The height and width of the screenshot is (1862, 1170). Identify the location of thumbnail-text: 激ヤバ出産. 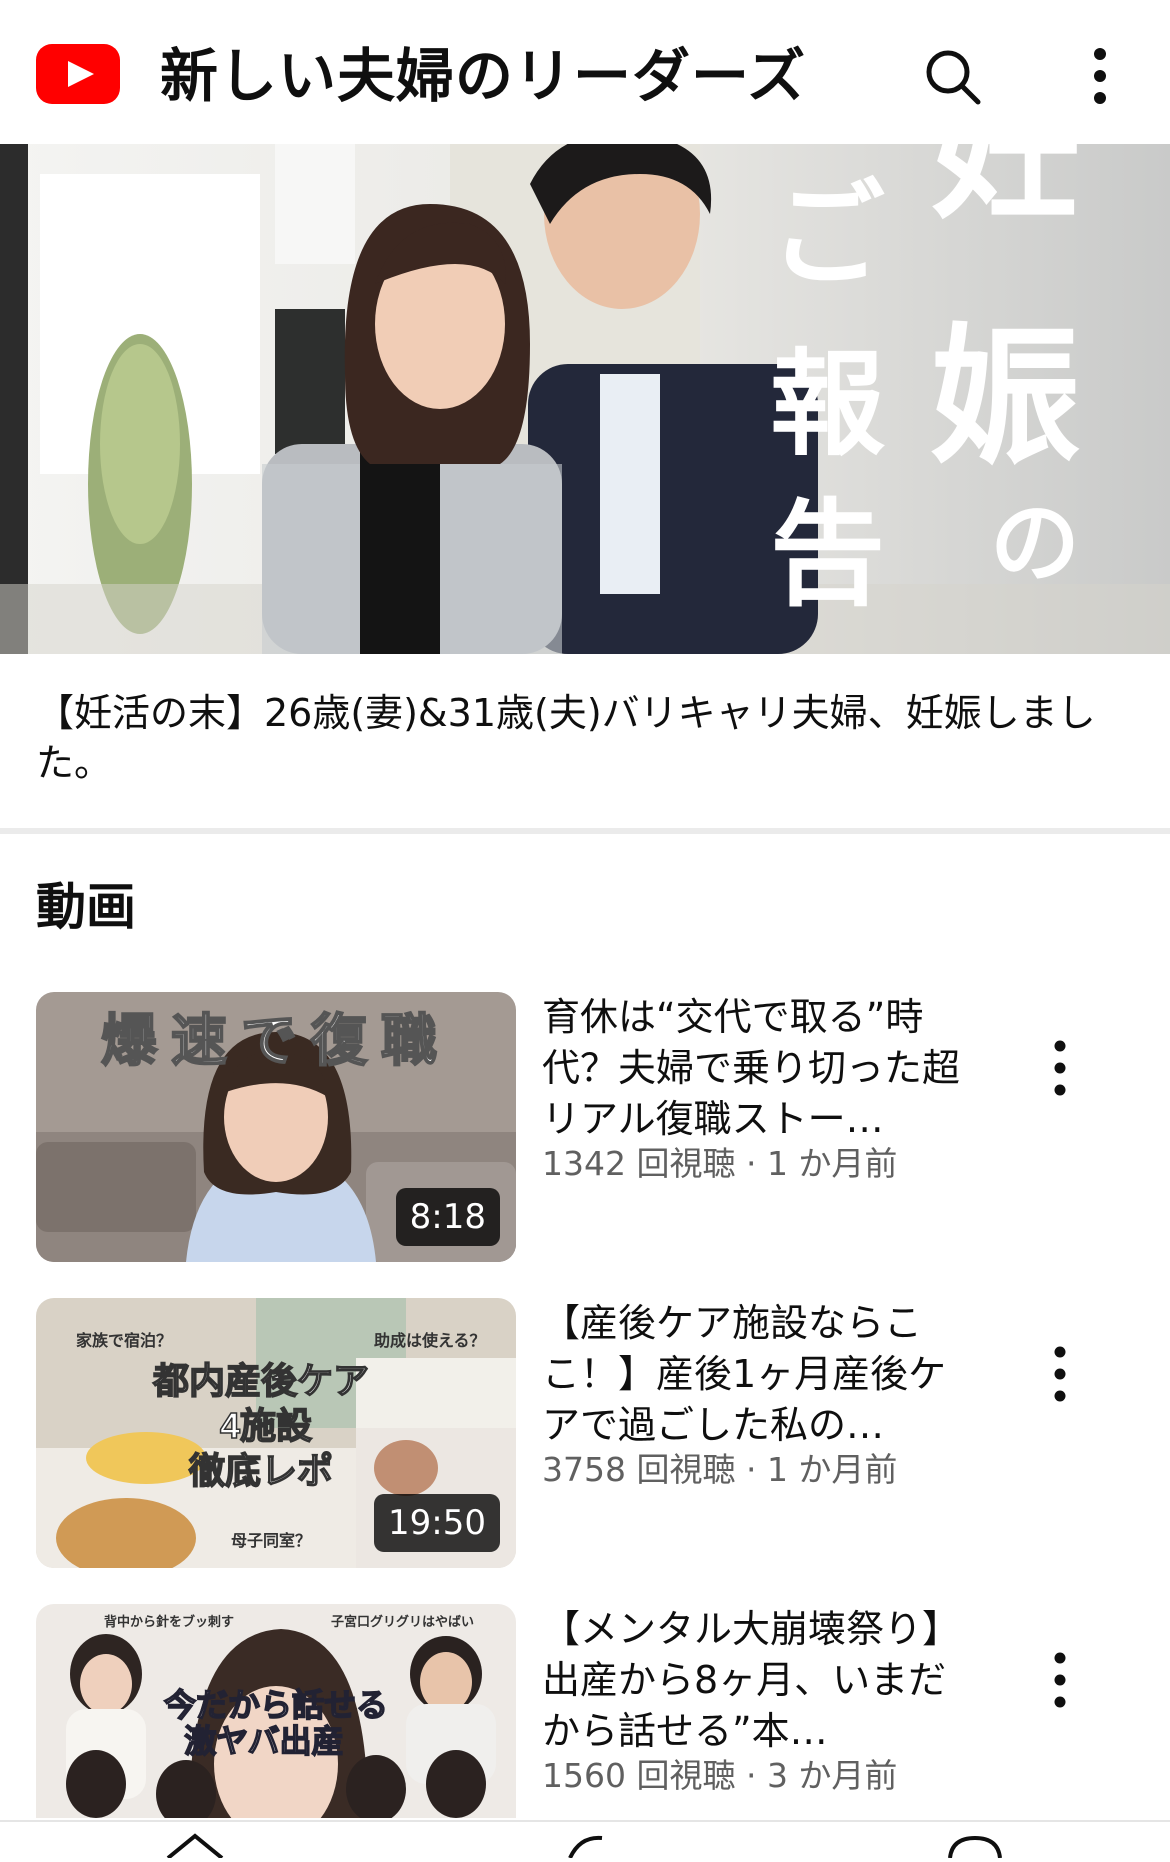
(263, 1741).